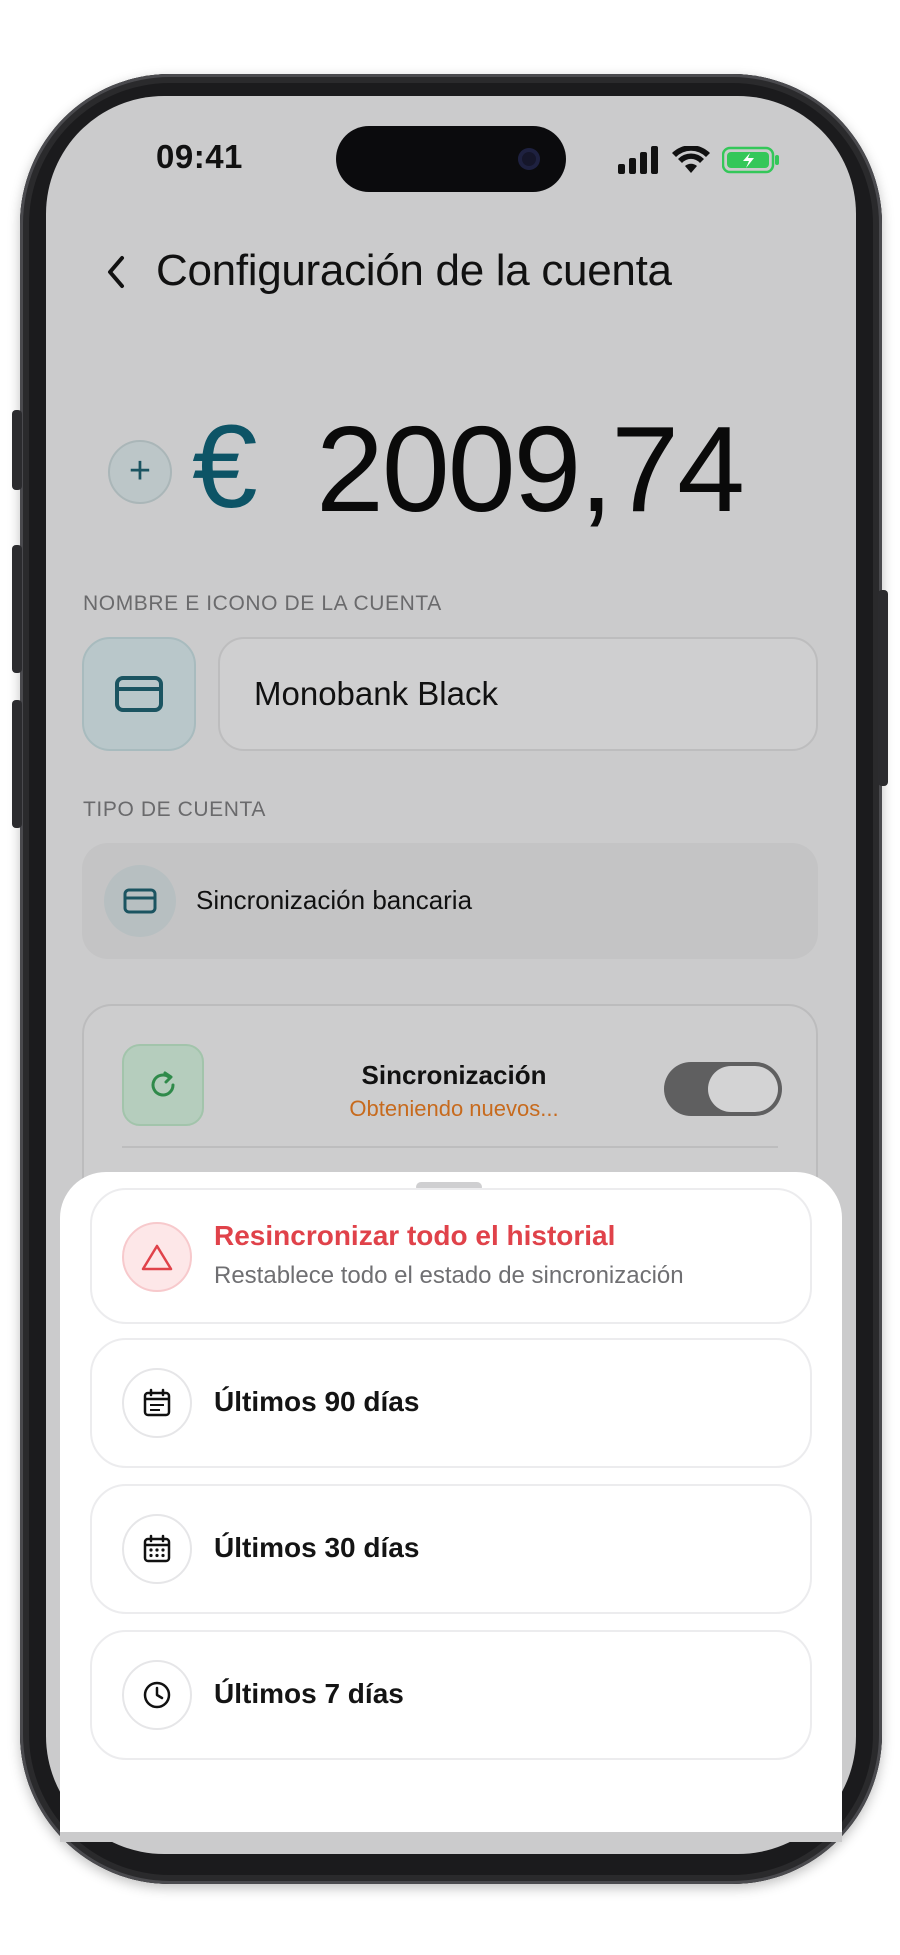  I want to click on account-type-icon-badge, so click(140, 901).